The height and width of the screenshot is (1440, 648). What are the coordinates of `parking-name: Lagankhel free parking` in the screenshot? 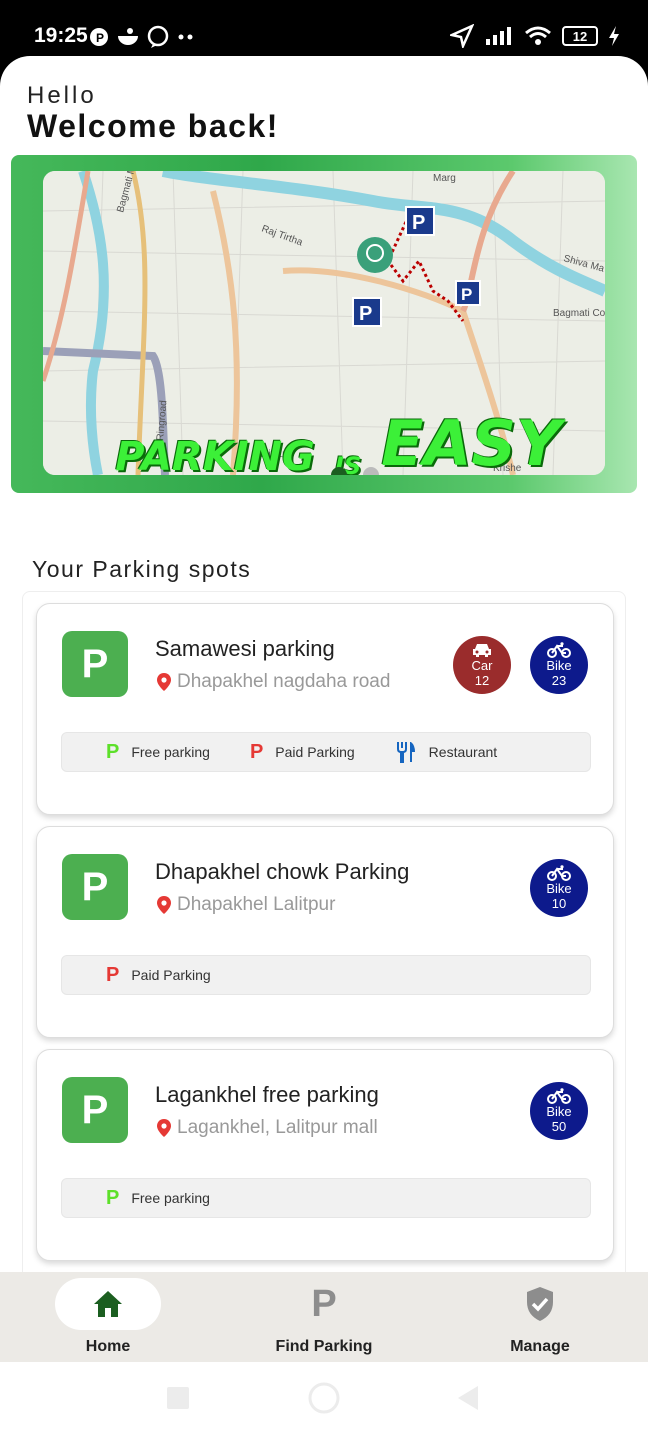 It's located at (267, 1094).